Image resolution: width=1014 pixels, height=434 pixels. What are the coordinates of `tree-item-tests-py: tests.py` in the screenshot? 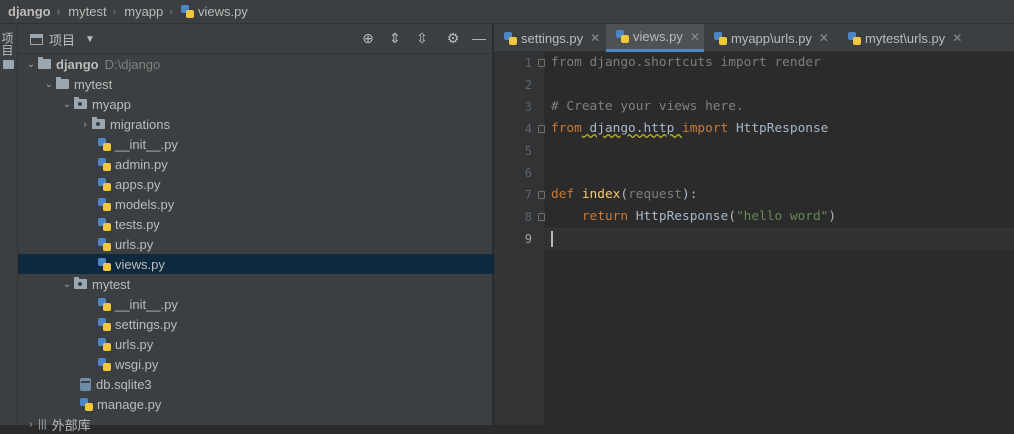 It's located at (295, 224).